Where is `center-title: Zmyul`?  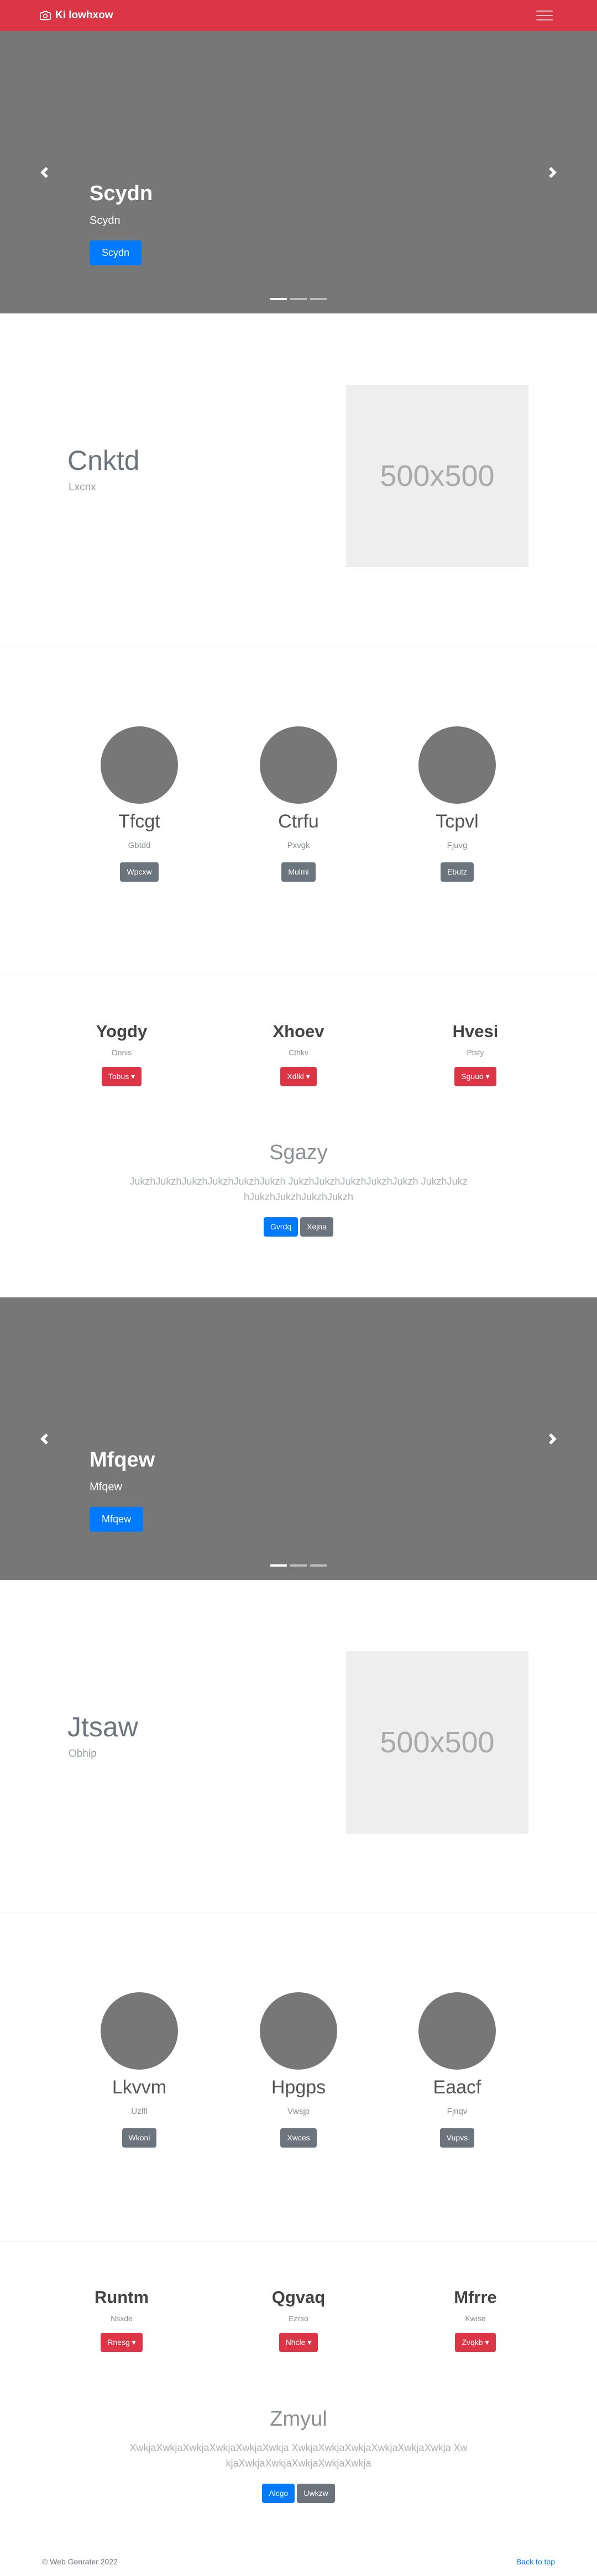 center-title: Zmyul is located at coordinates (298, 2419).